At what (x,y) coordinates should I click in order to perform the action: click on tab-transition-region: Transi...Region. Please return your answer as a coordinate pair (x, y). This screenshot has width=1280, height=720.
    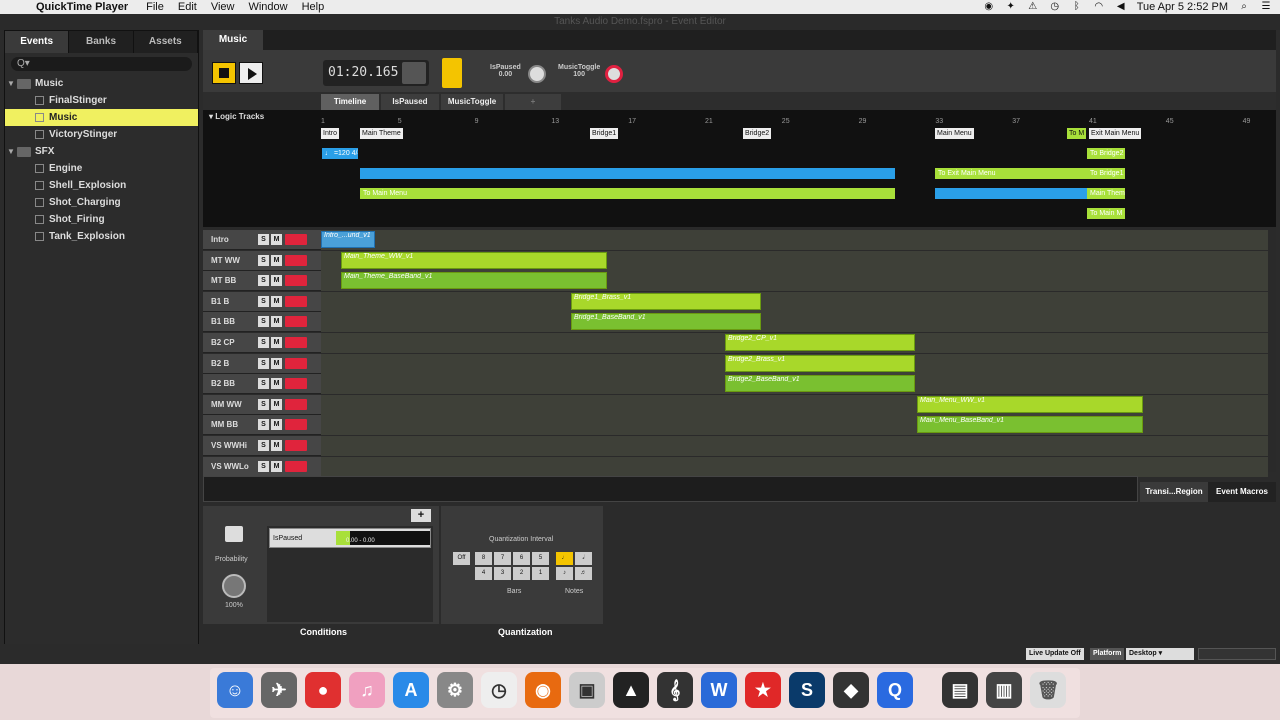
    Looking at the image, I should click on (1174, 492).